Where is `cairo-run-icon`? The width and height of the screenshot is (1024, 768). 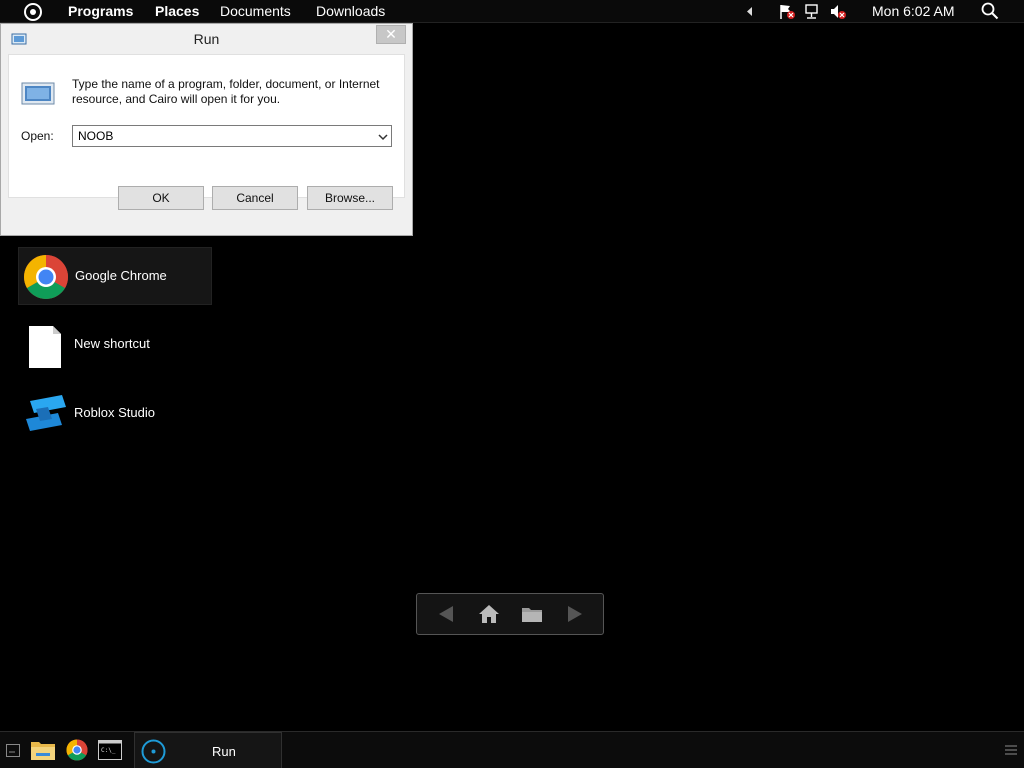
cairo-run-icon is located at coordinates (153, 751).